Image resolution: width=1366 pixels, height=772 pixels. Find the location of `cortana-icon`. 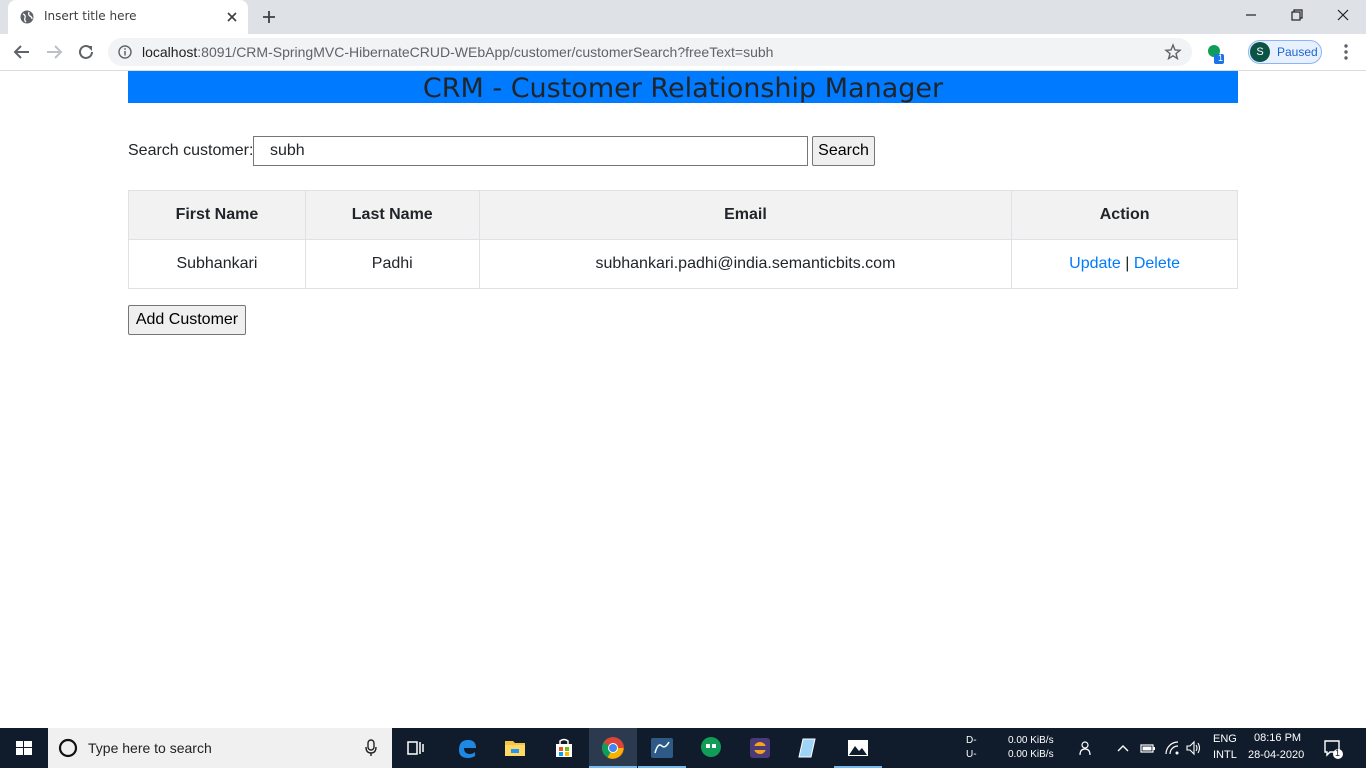

cortana-icon is located at coordinates (68, 748).